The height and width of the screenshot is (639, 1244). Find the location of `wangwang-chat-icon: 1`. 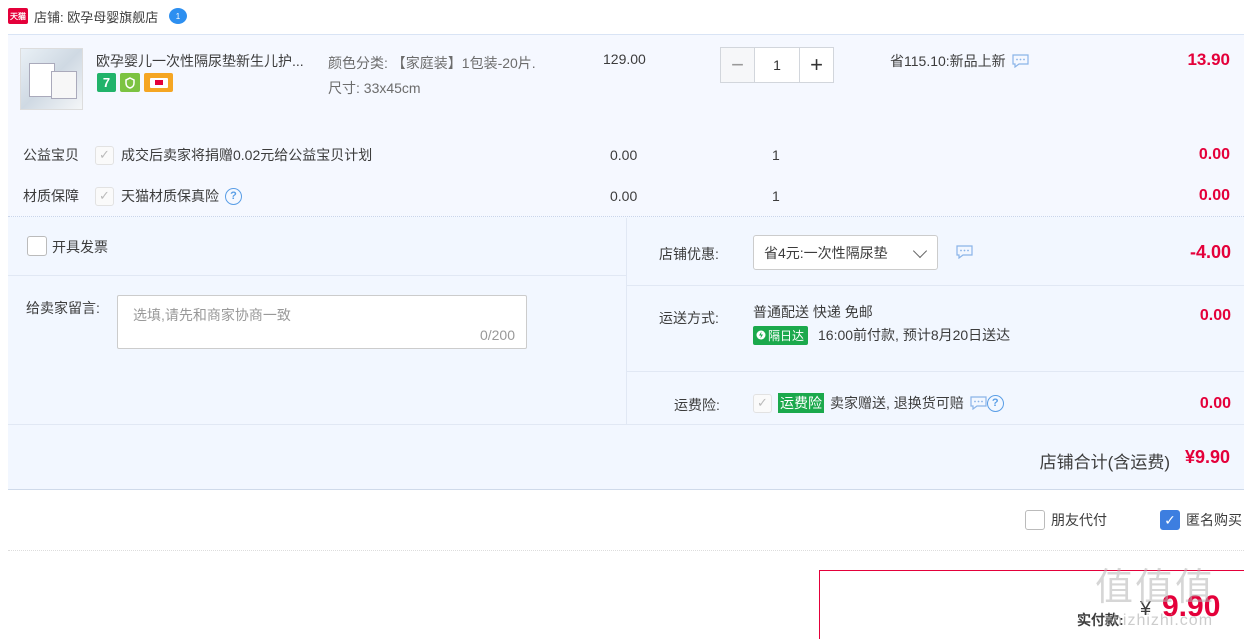

wangwang-chat-icon: 1 is located at coordinates (178, 16).